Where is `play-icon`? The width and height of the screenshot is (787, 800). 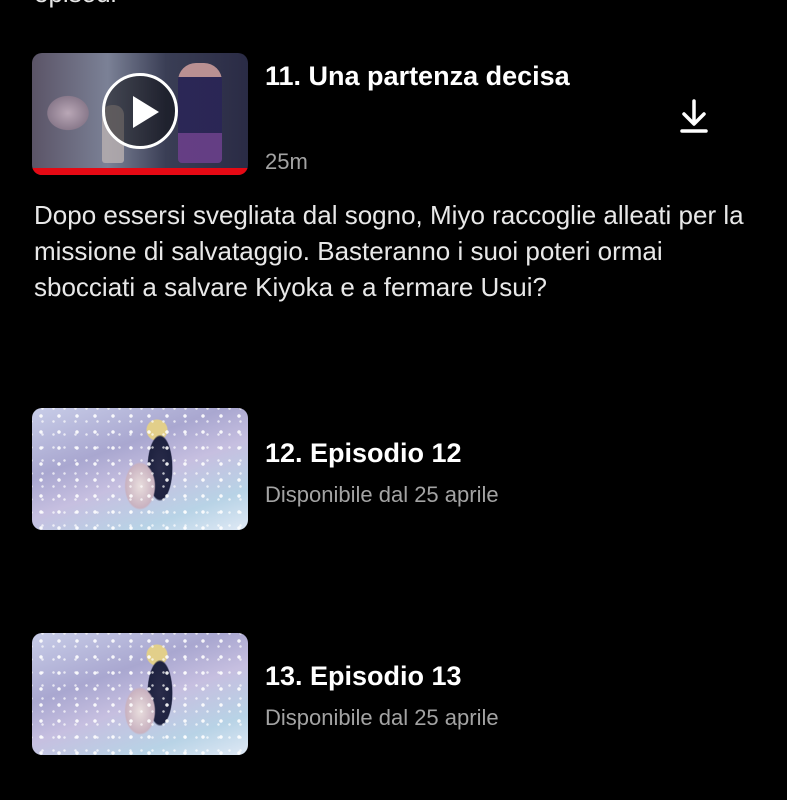 play-icon is located at coordinates (140, 111).